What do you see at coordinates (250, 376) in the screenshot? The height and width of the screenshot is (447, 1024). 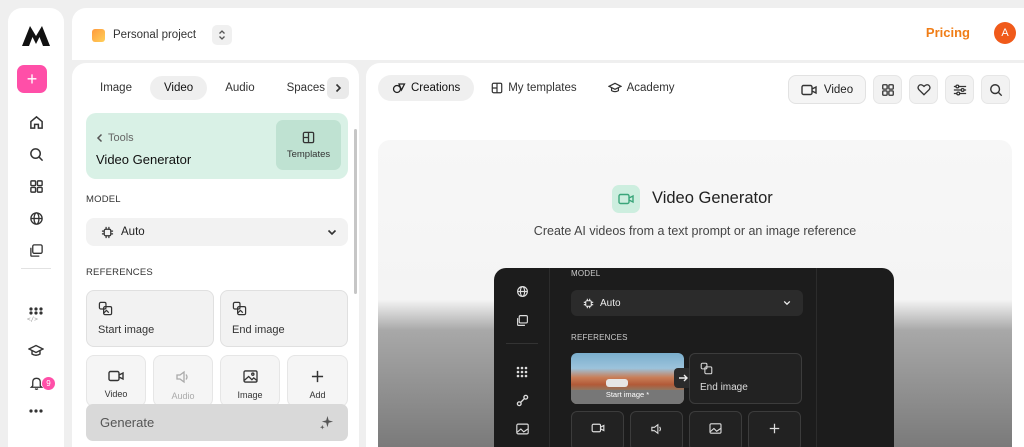 I see `image-icon` at bounding box center [250, 376].